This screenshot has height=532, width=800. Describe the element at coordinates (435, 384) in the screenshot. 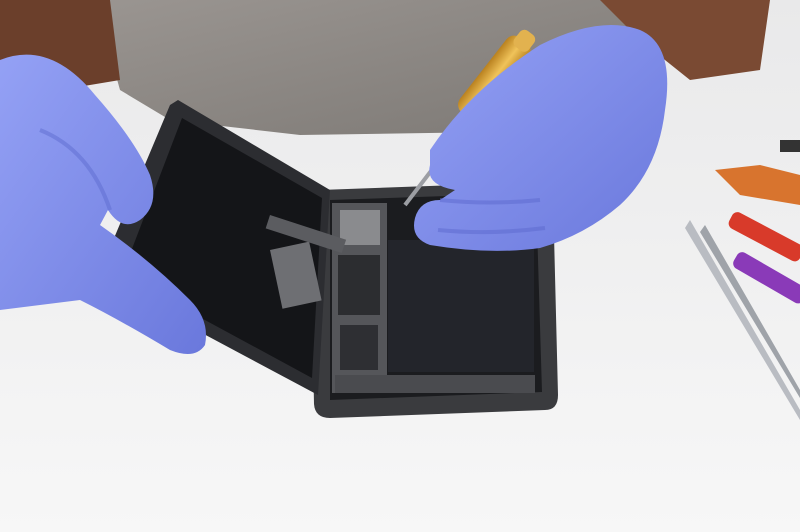

I see `bottom-connector` at that location.